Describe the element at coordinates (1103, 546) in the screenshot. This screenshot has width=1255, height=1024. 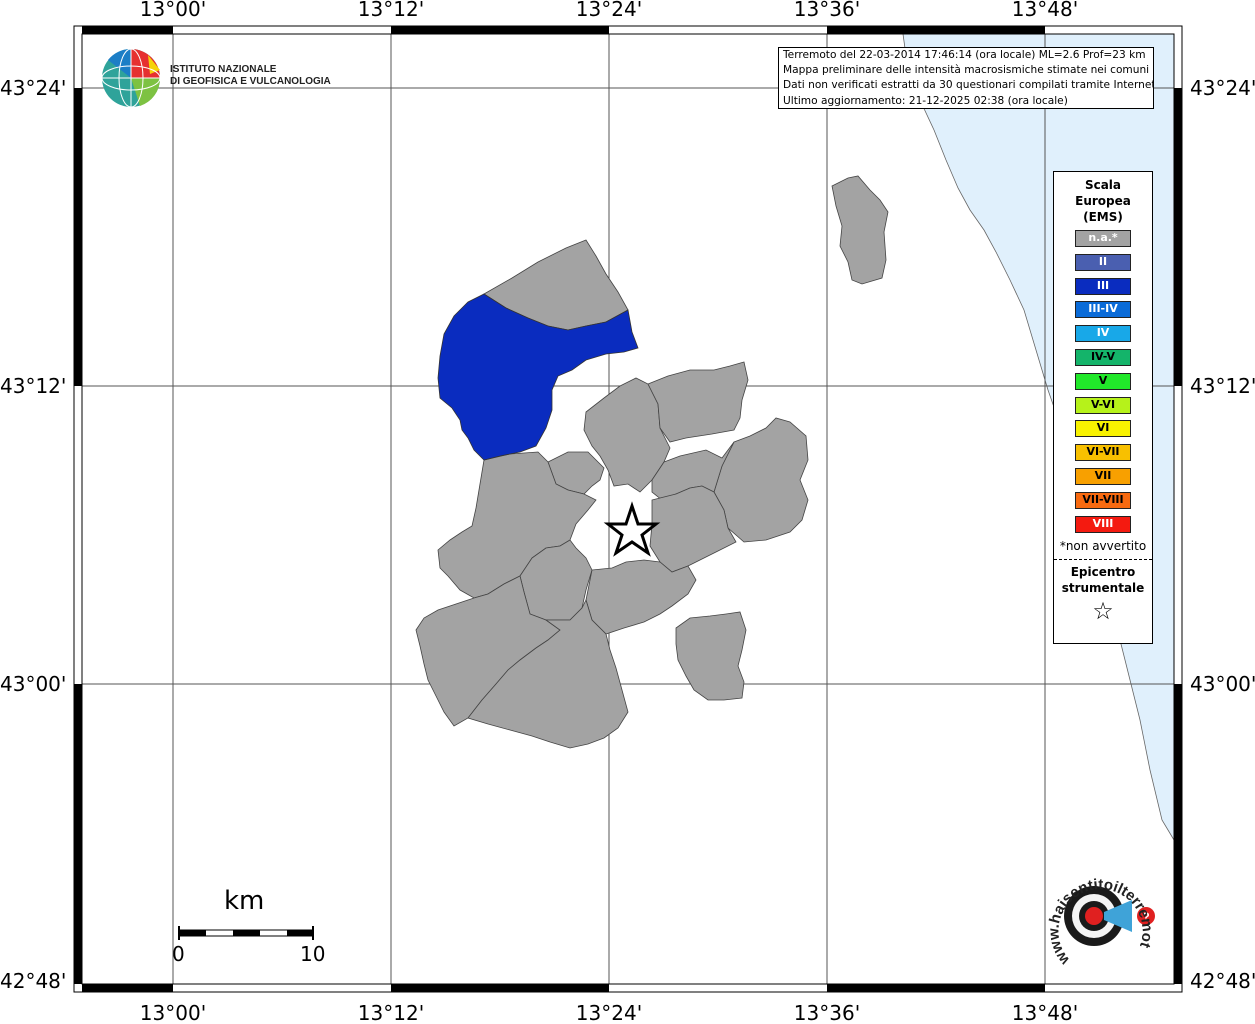
I see `legend-note: *non avvertito` at that location.